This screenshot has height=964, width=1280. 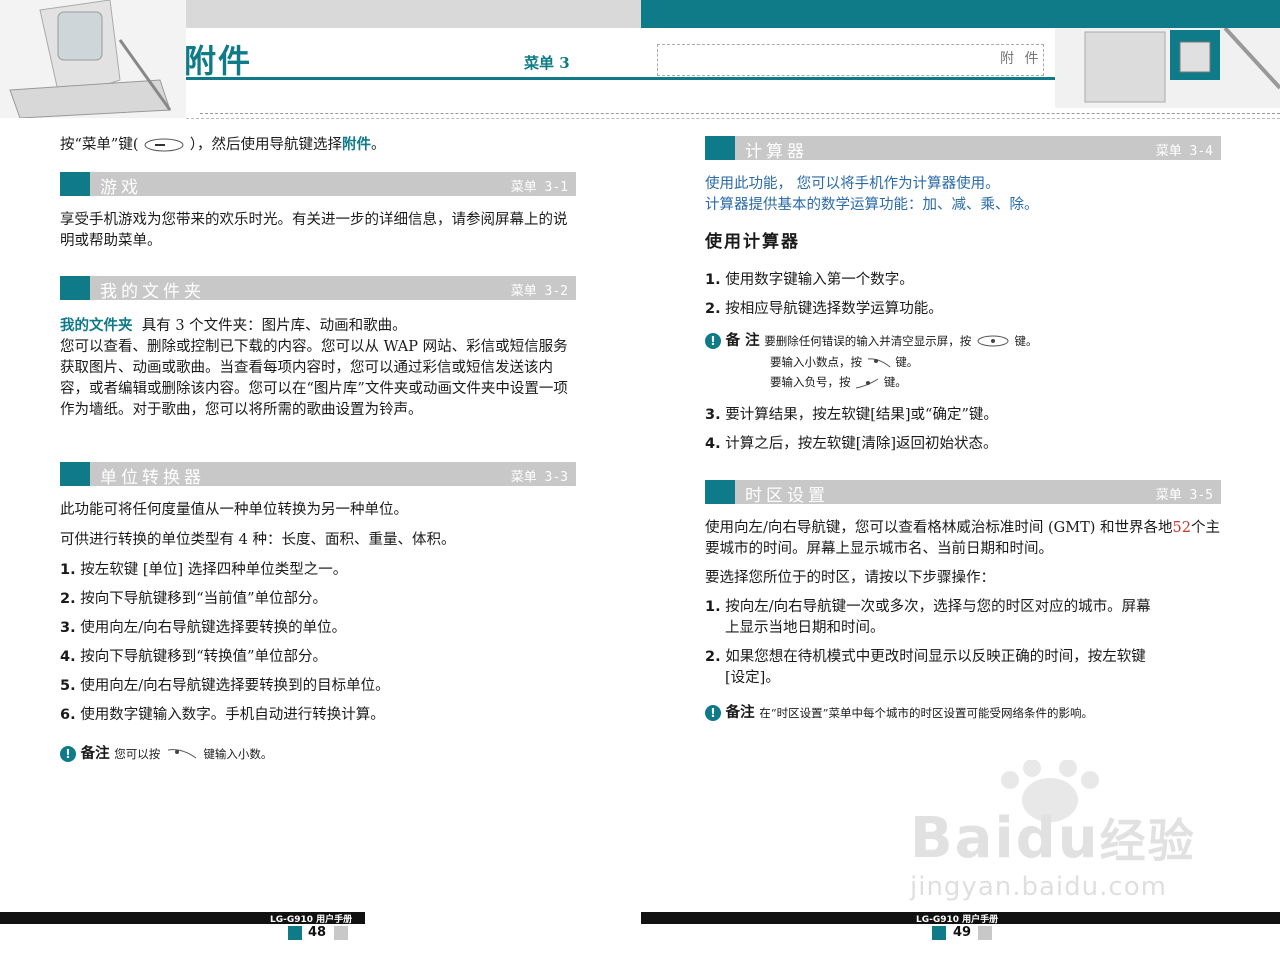 What do you see at coordinates (957, 920) in the screenshot?
I see `footer-label-right: LG-G910 用户手册` at bounding box center [957, 920].